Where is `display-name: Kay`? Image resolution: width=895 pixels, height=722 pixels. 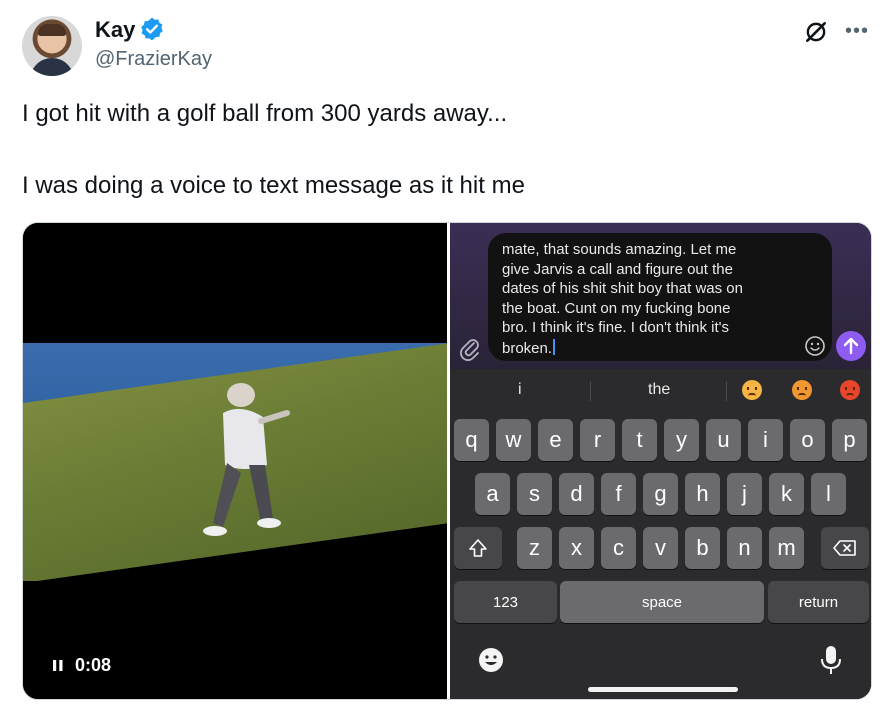 display-name: Kay is located at coordinates (115, 30).